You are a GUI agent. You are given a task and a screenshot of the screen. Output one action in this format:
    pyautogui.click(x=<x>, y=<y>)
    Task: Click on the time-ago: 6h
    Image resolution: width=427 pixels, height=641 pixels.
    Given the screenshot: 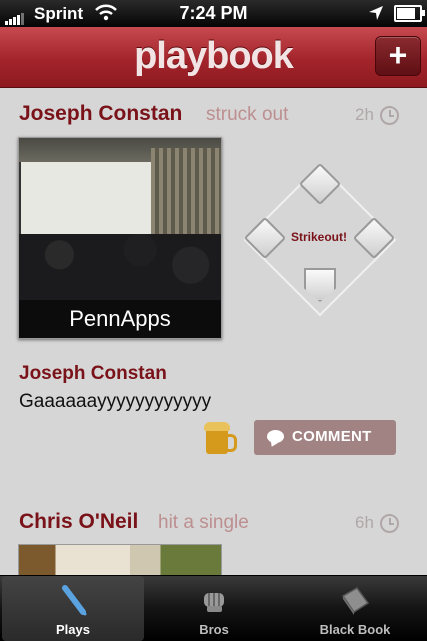 What is the action you would take?
    pyautogui.click(x=364, y=522)
    